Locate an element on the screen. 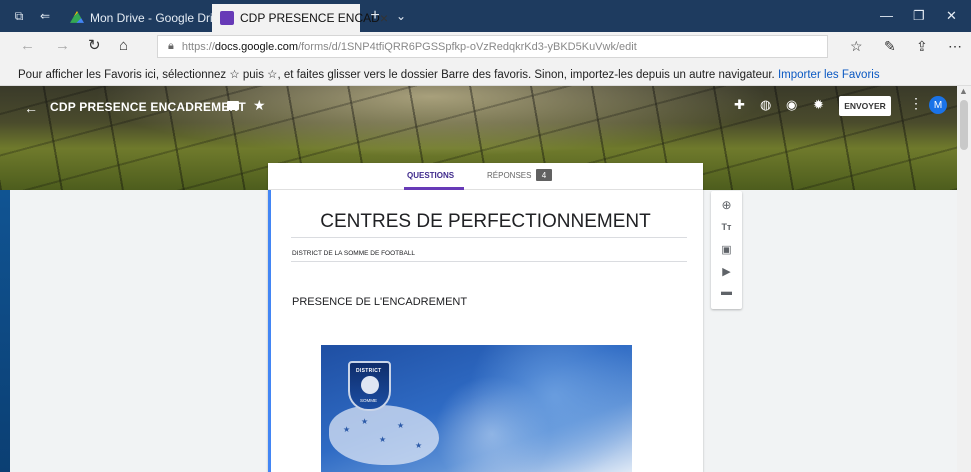  scroll-up-icon: ▲ is located at coordinates (963, 91).